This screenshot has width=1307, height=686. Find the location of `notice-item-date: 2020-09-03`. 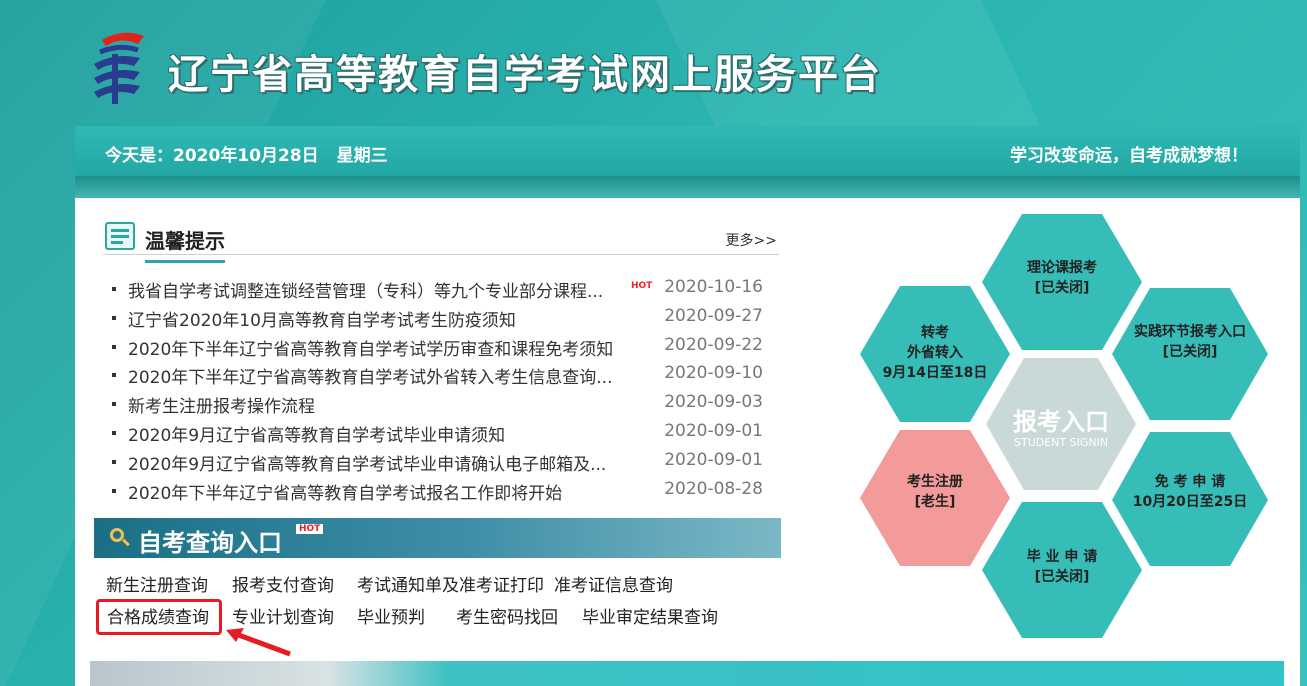

notice-item-date: 2020-09-03 is located at coordinates (713, 402).